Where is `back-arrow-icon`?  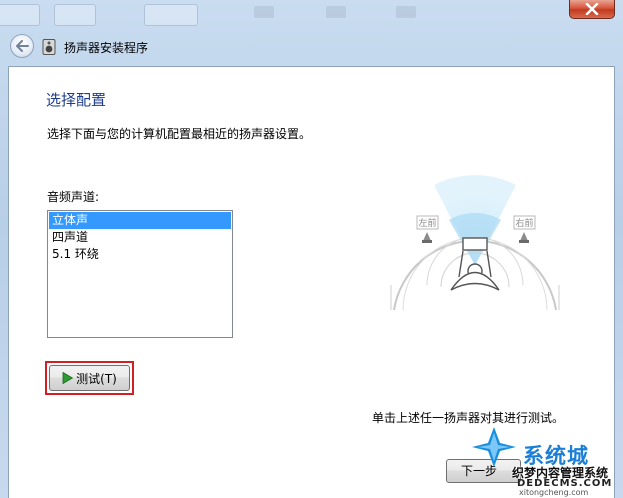
back-arrow-icon is located at coordinates (22, 46).